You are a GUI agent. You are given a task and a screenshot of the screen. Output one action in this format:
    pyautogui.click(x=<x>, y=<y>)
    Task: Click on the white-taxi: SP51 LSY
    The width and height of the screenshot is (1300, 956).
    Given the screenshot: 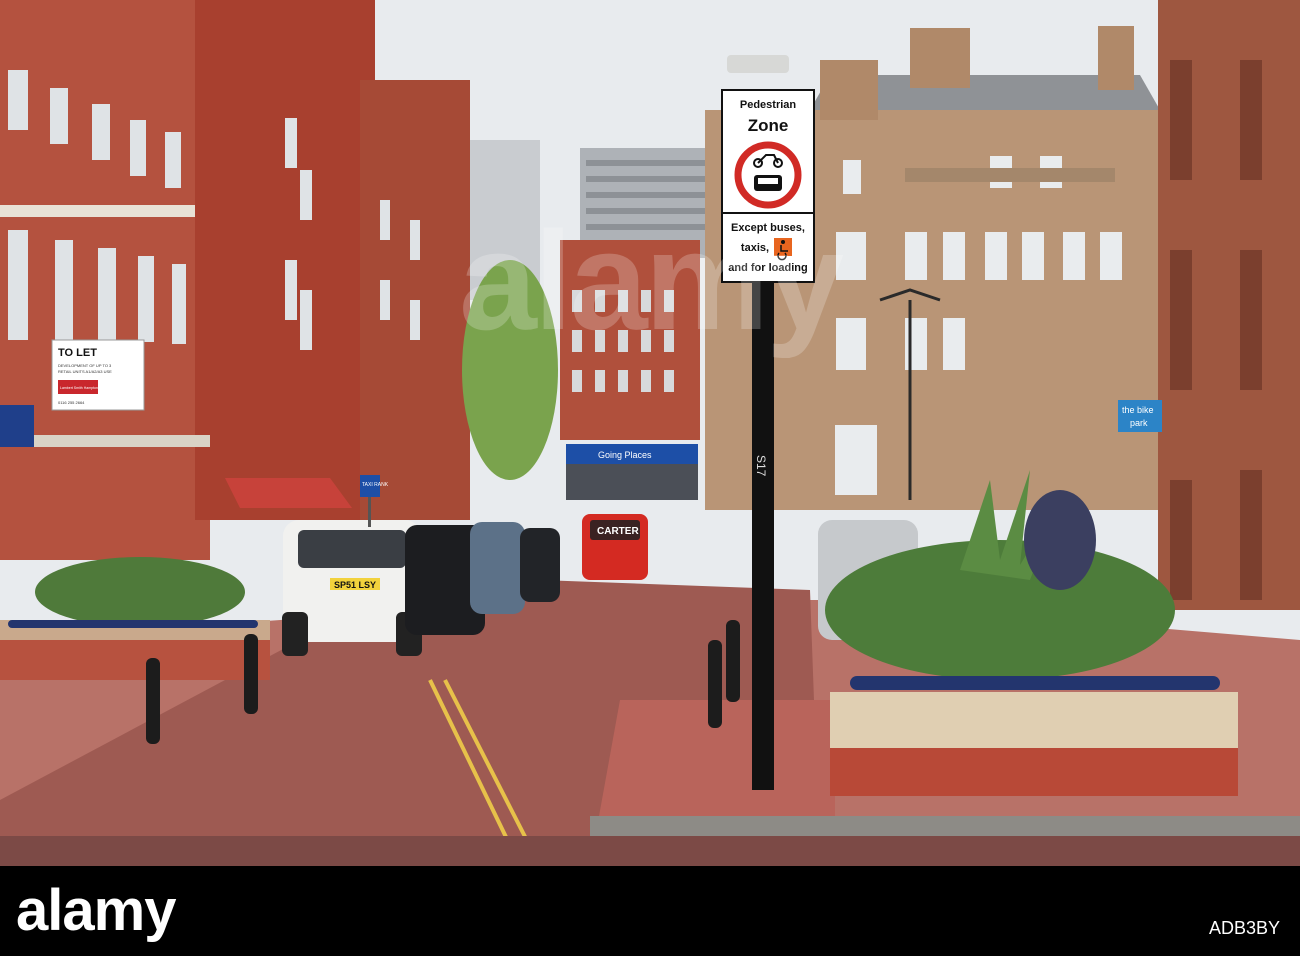 What is the action you would take?
    pyautogui.click(x=352, y=588)
    